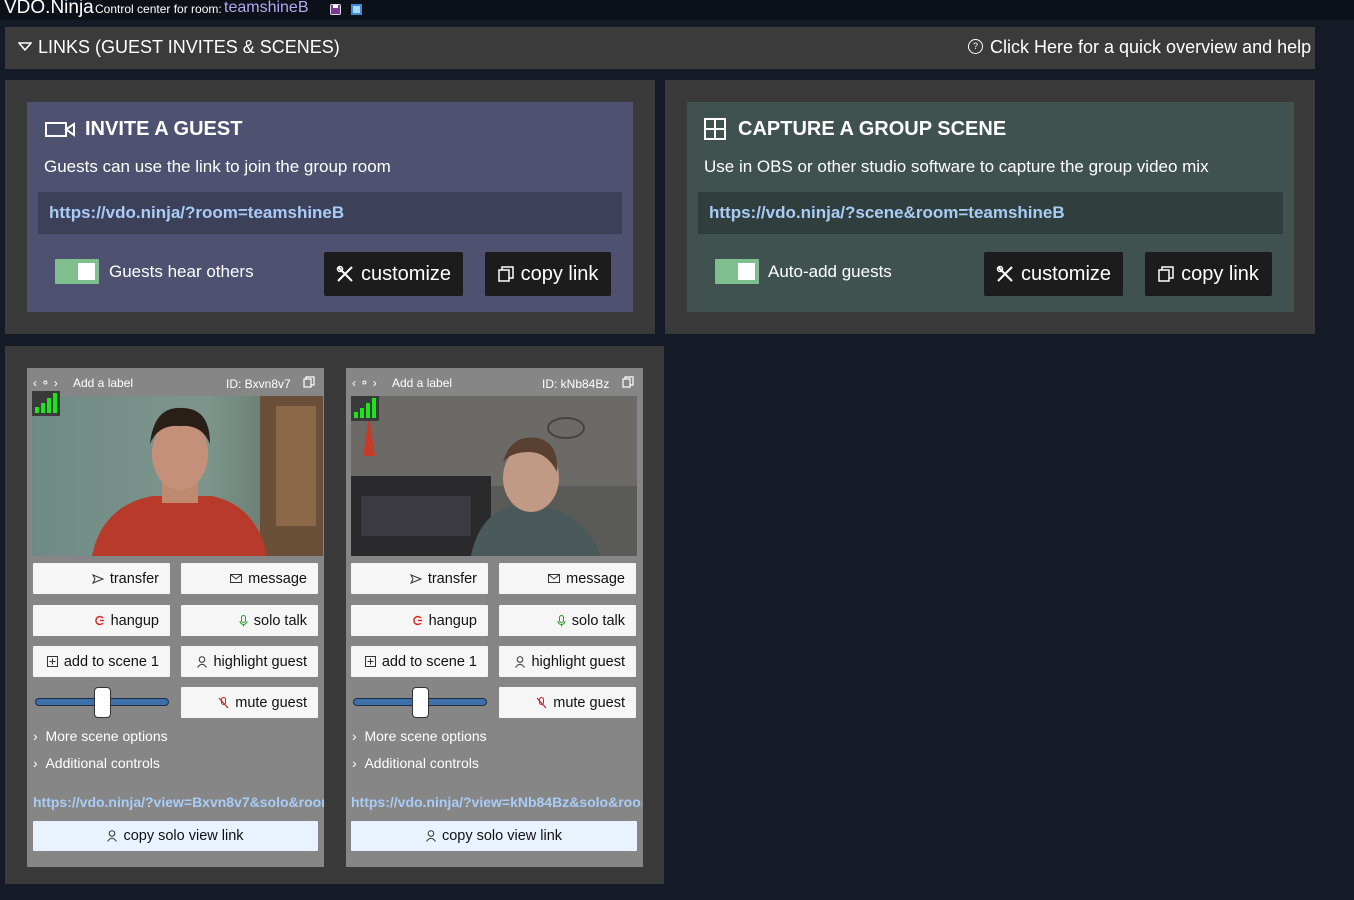  I want to click on invite-url: https://vdo.ninja/?room=teamshineB, so click(330, 213).